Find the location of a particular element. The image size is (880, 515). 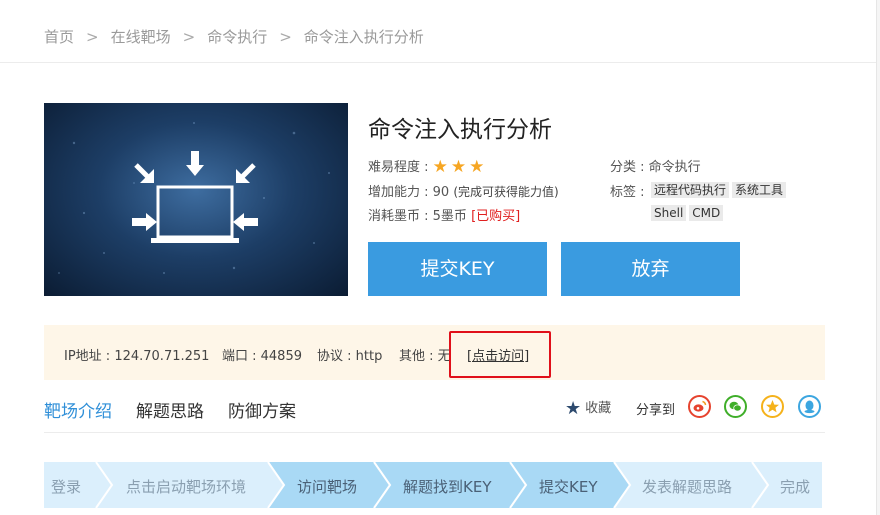

challenge-title: 命令注入执行分析 is located at coordinates (460, 130).